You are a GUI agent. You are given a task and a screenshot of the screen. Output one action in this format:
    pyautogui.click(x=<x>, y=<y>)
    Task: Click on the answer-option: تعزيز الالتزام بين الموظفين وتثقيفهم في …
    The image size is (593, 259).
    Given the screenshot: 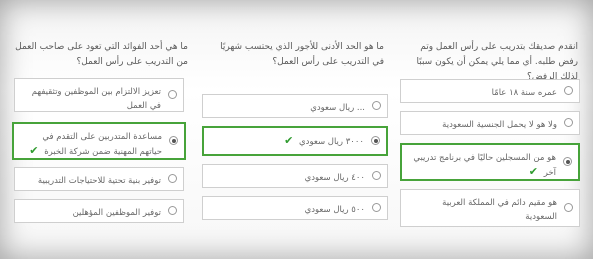 What is the action you would take?
    pyautogui.click(x=99, y=95)
    